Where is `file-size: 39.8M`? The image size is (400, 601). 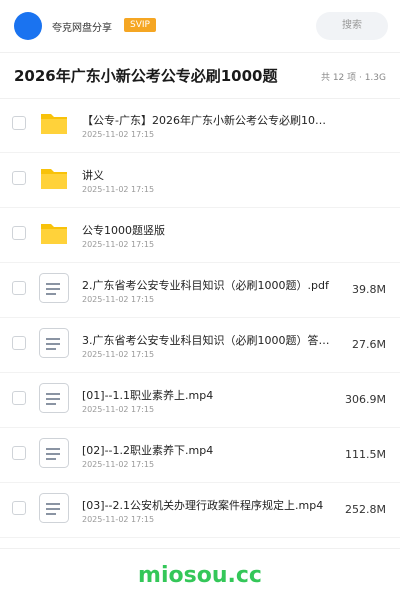 file-size: 39.8M is located at coordinates (369, 289).